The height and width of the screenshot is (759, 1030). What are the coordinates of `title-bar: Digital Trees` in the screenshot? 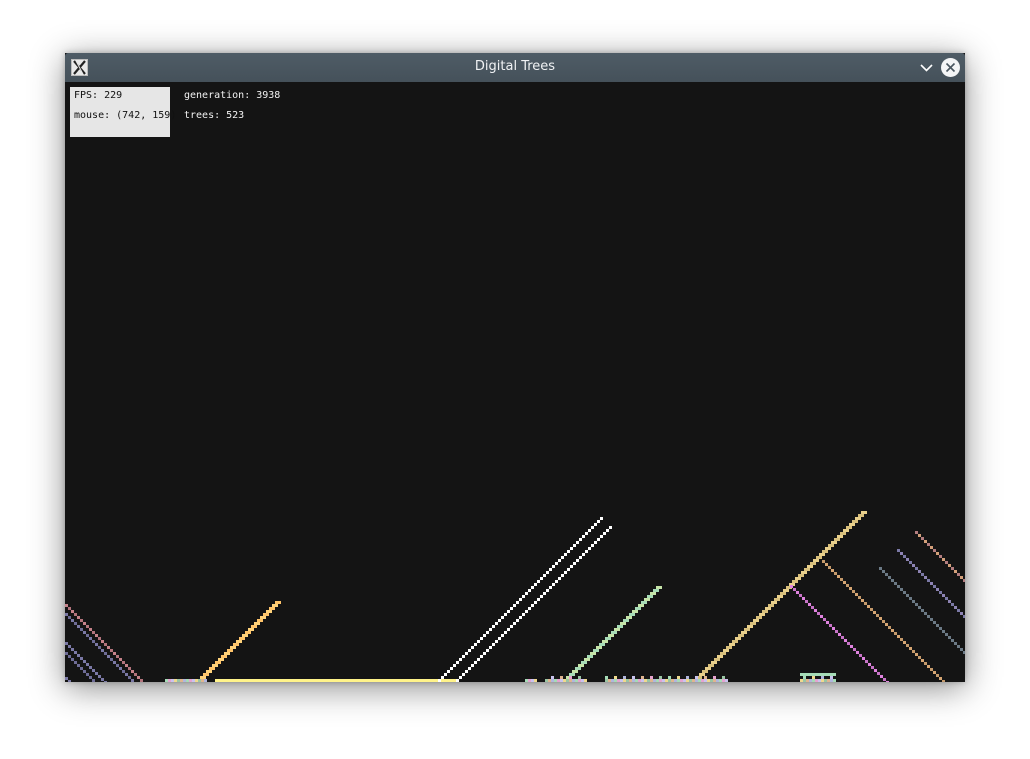 It's located at (515, 67).